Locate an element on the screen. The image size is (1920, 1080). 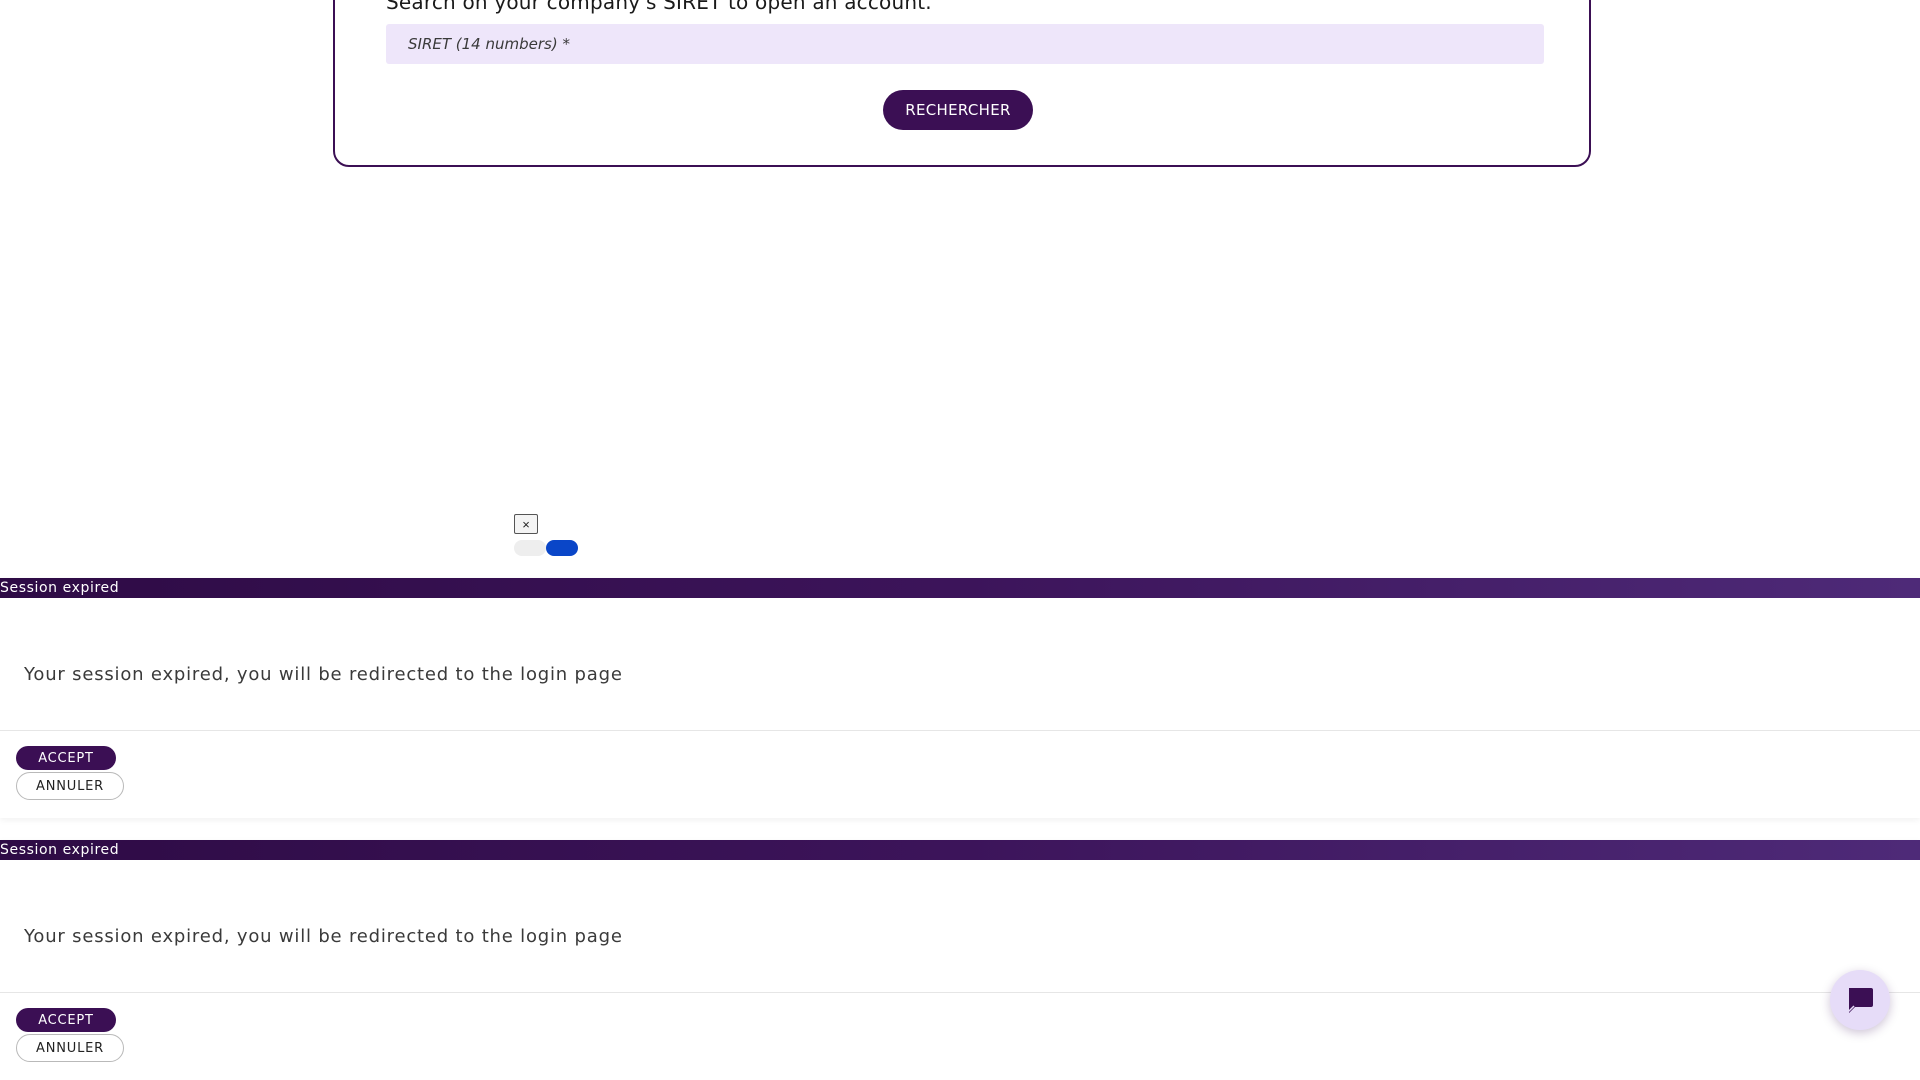
search-button: RECHERCHER is located at coordinates (958, 110).